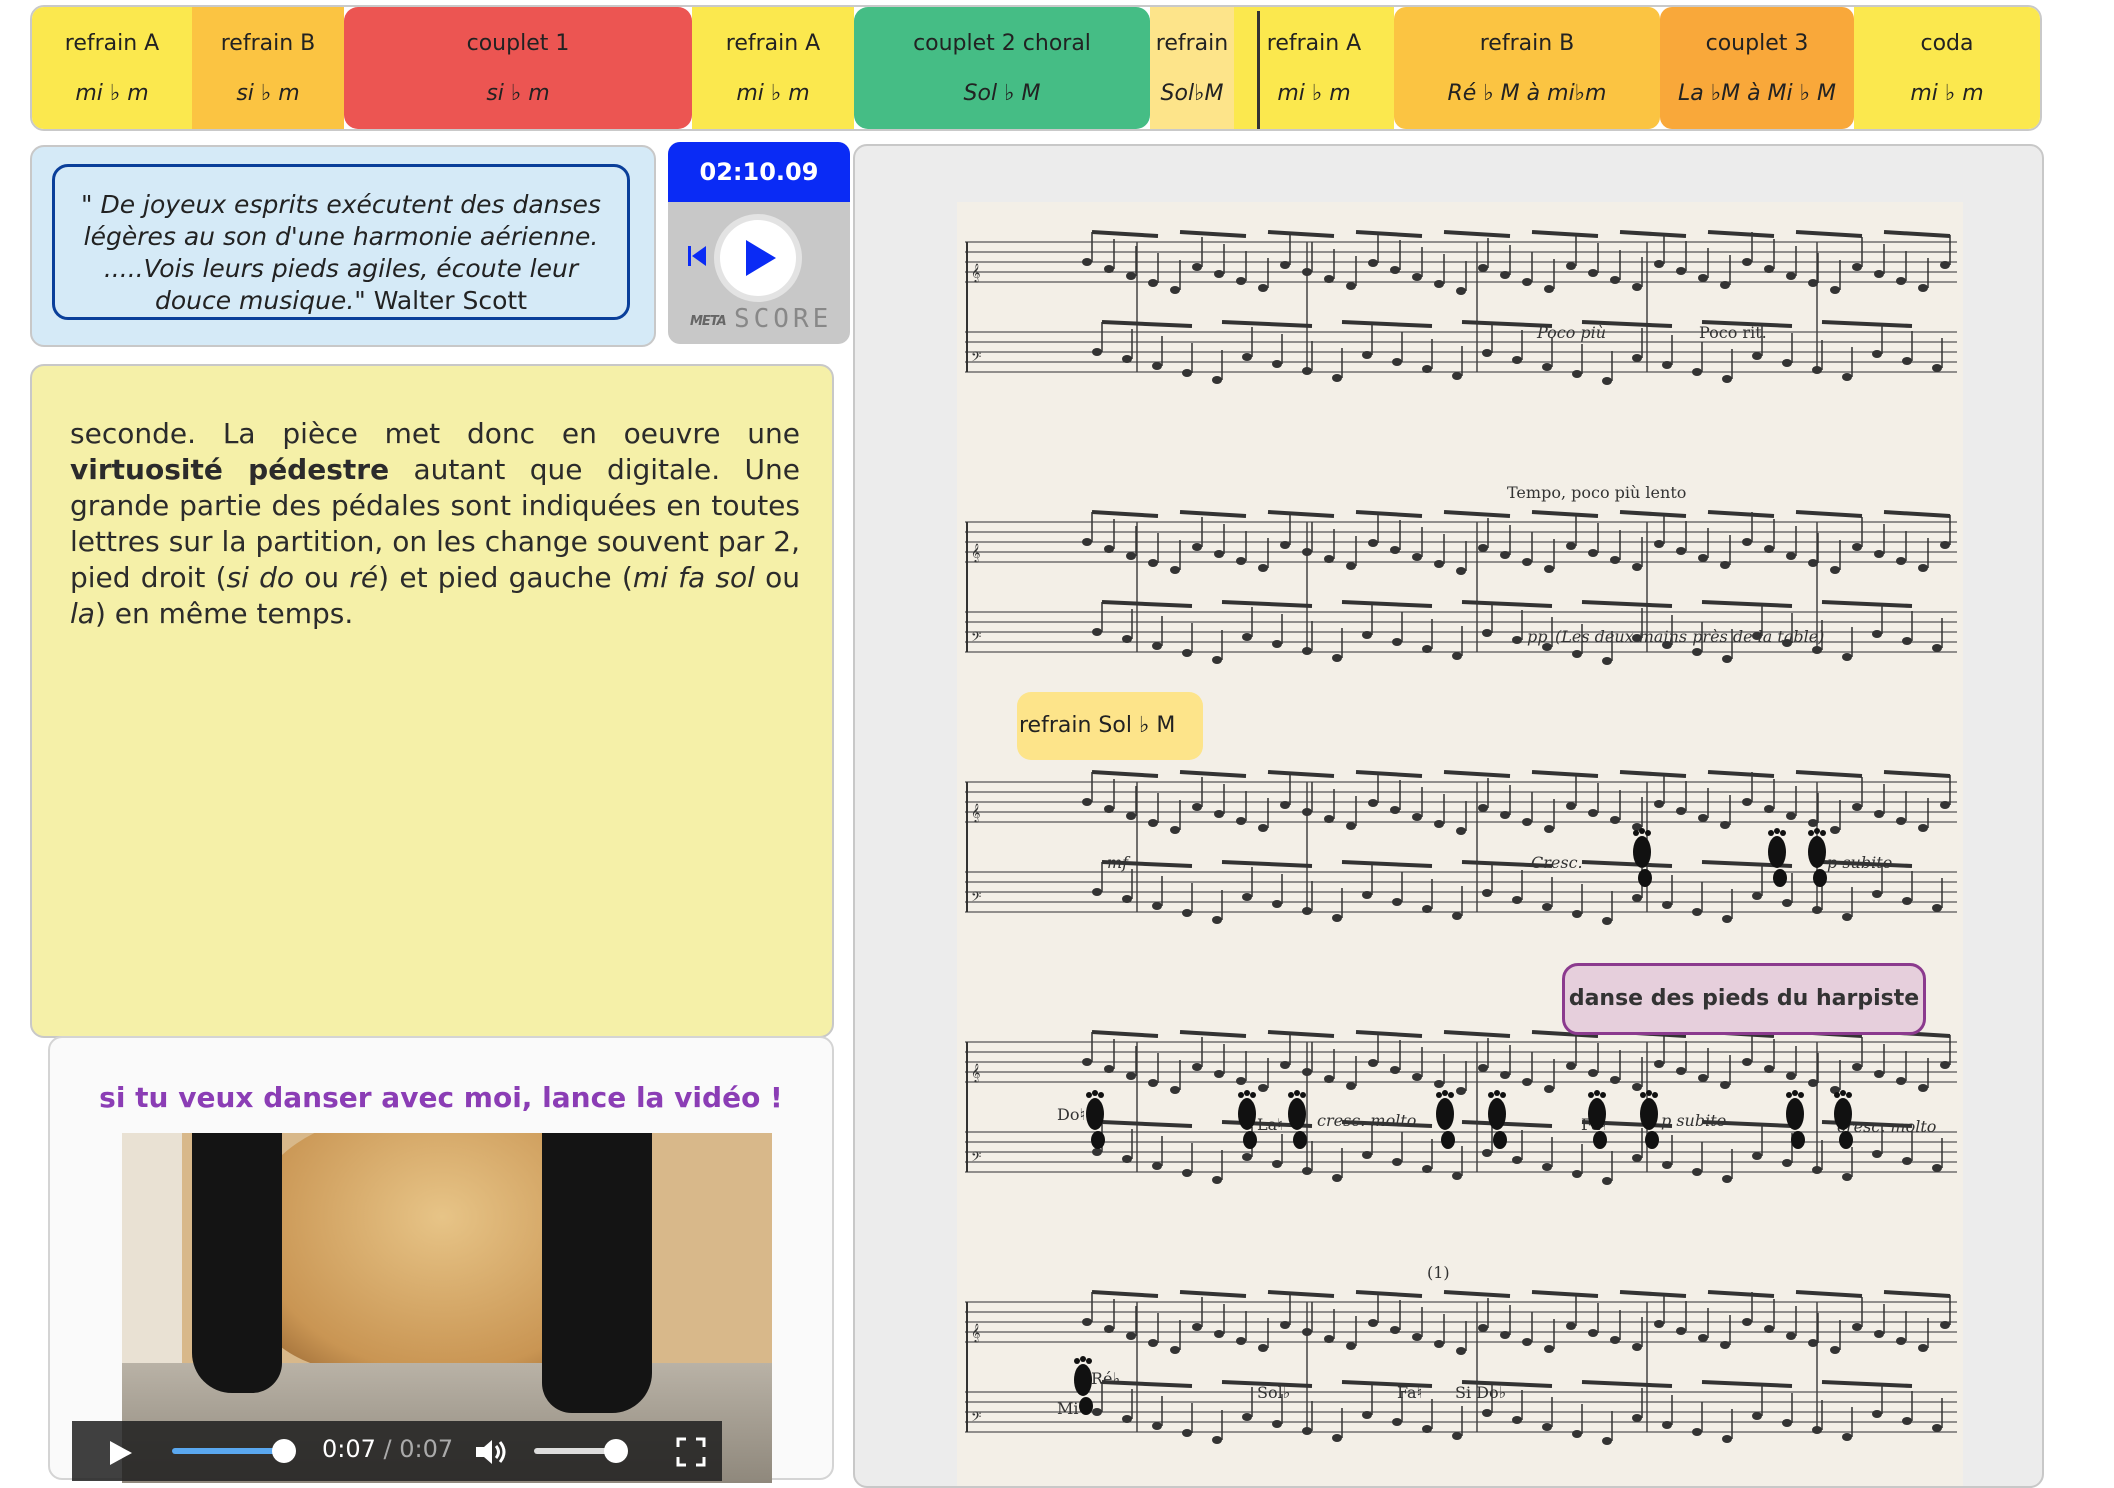 This screenshot has width=2114, height=1488. I want to click on play-button, so click(758, 258).